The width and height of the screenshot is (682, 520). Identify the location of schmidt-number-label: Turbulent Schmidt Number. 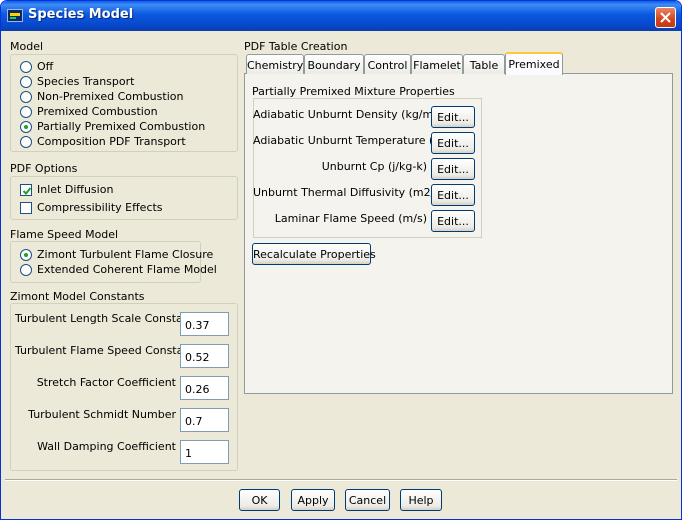
(102, 414).